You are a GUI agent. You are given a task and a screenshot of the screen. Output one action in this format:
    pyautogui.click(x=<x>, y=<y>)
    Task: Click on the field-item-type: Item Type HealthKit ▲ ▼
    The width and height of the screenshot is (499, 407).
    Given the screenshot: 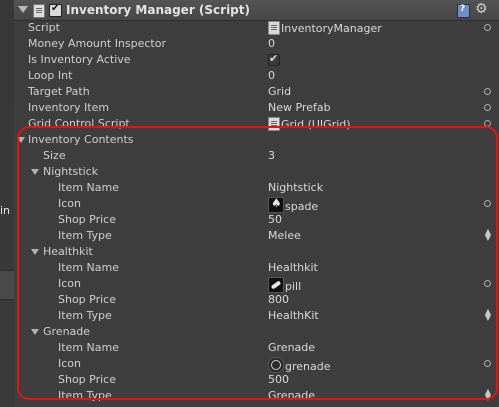 What is the action you would take?
    pyautogui.click(x=256, y=316)
    